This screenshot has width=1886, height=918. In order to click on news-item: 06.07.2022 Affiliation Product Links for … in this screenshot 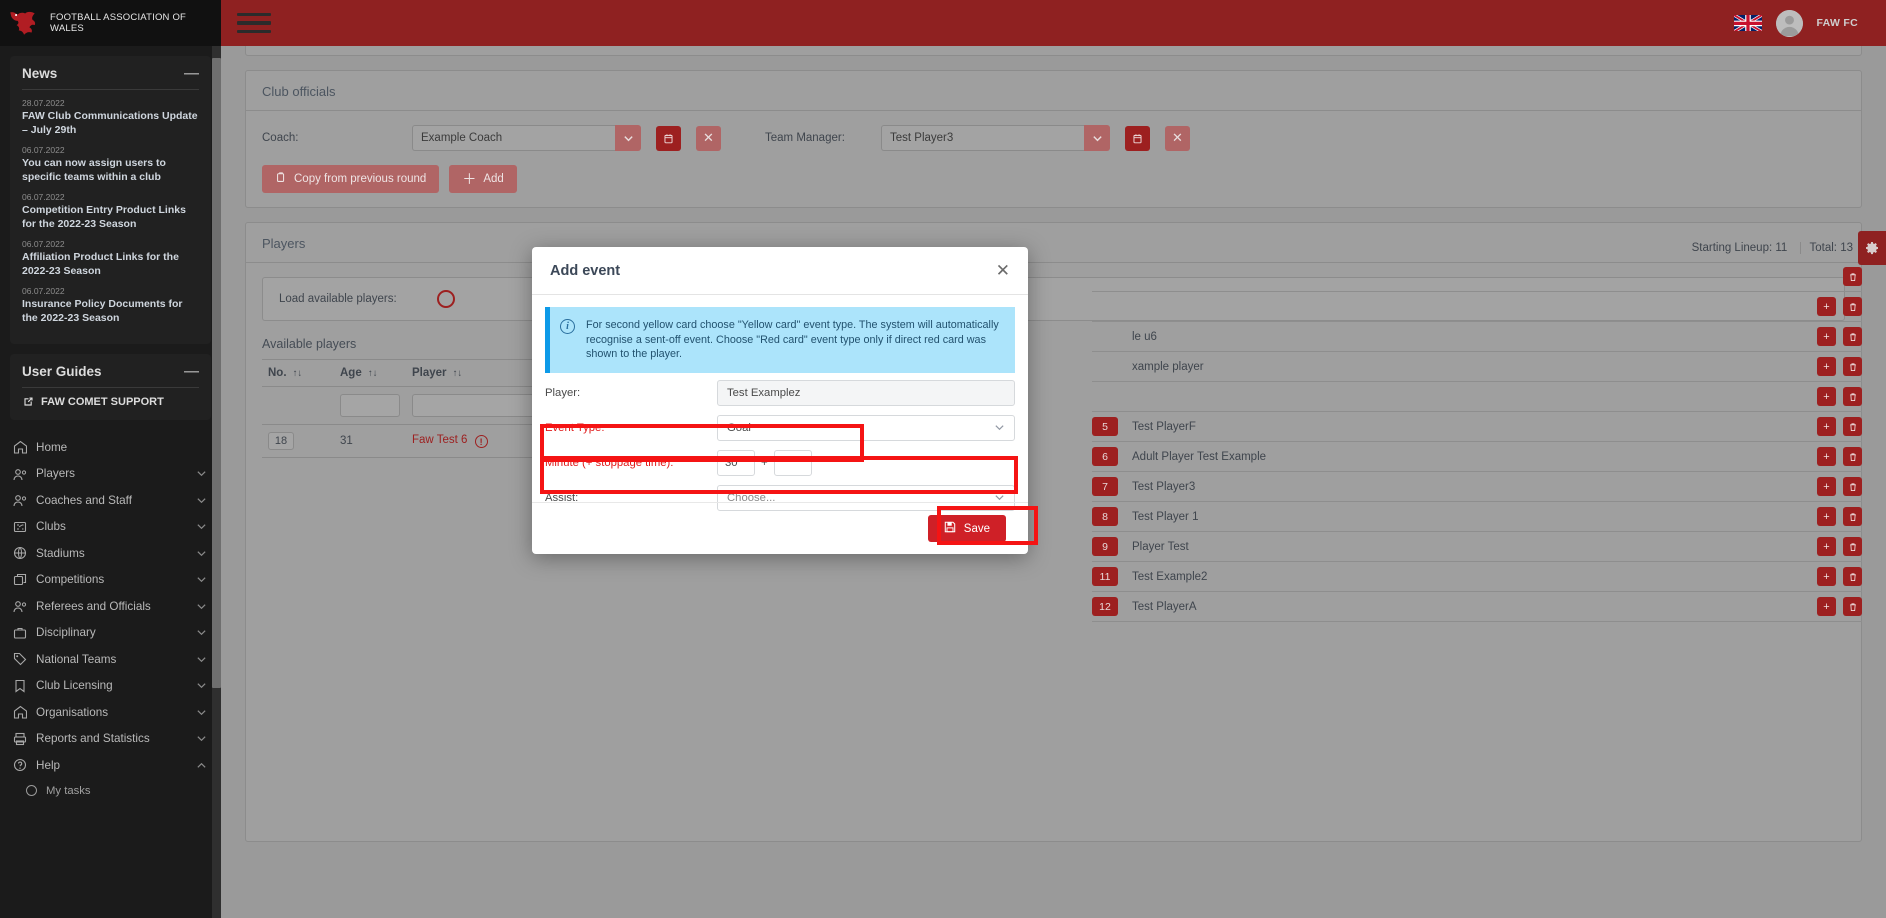, I will do `click(110, 258)`.